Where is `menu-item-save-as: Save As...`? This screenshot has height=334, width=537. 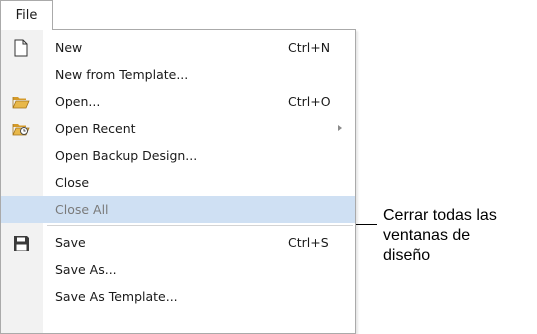 menu-item-save-as: Save As... is located at coordinates (178, 269).